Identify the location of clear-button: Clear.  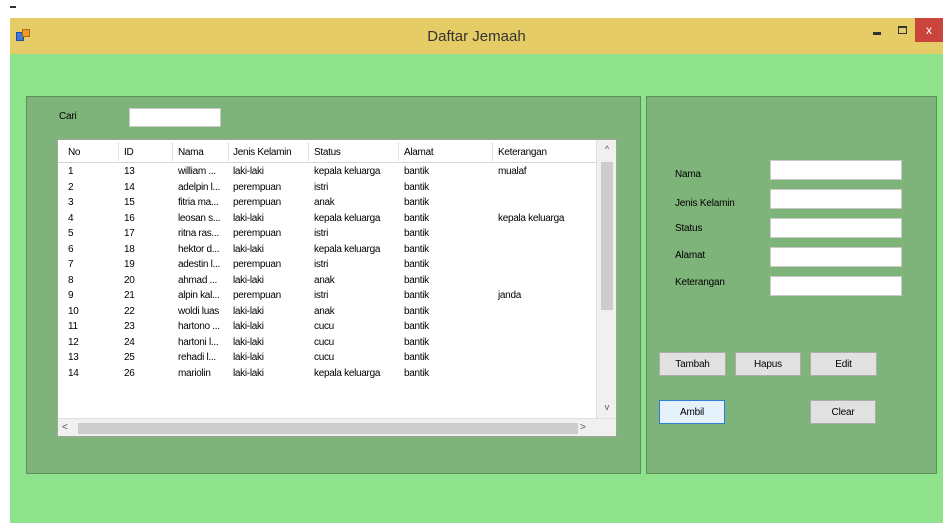
(843, 412).